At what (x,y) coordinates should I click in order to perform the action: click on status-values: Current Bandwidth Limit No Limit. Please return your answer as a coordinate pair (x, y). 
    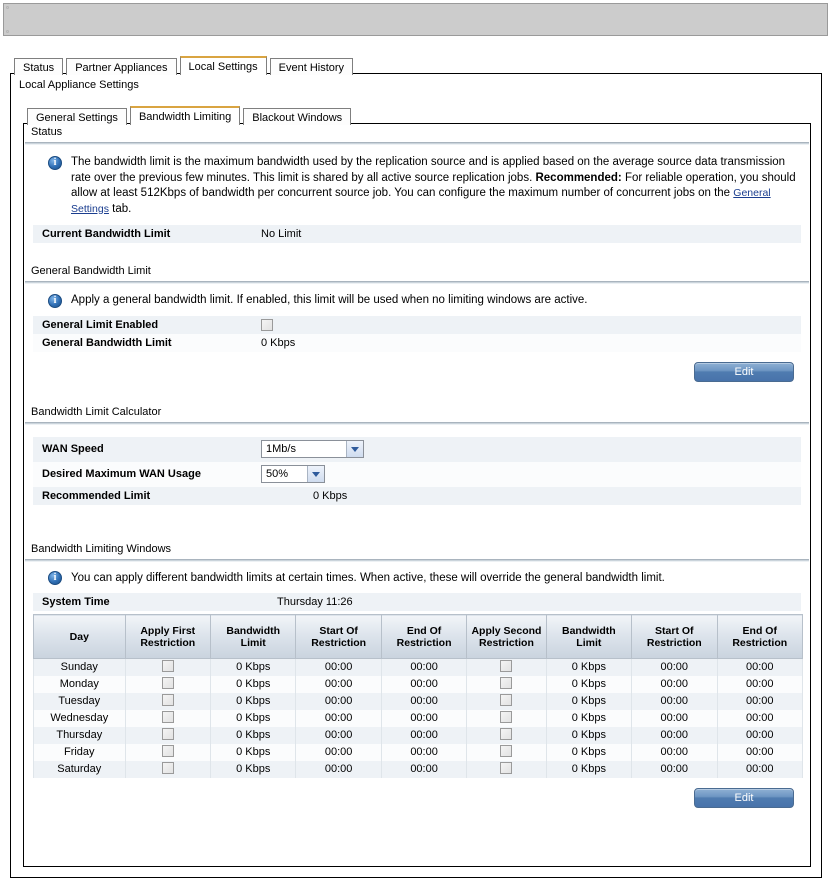
    Looking at the image, I should click on (417, 234).